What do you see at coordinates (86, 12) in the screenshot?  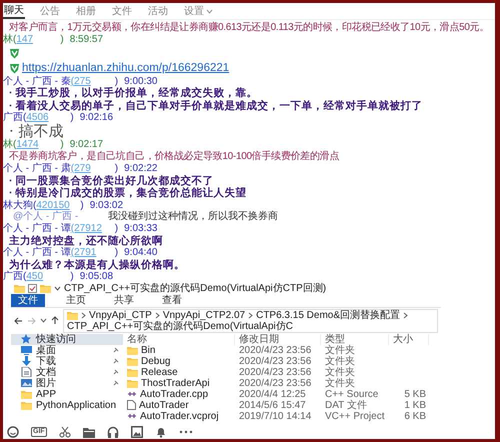 I see `tab: 相册` at bounding box center [86, 12].